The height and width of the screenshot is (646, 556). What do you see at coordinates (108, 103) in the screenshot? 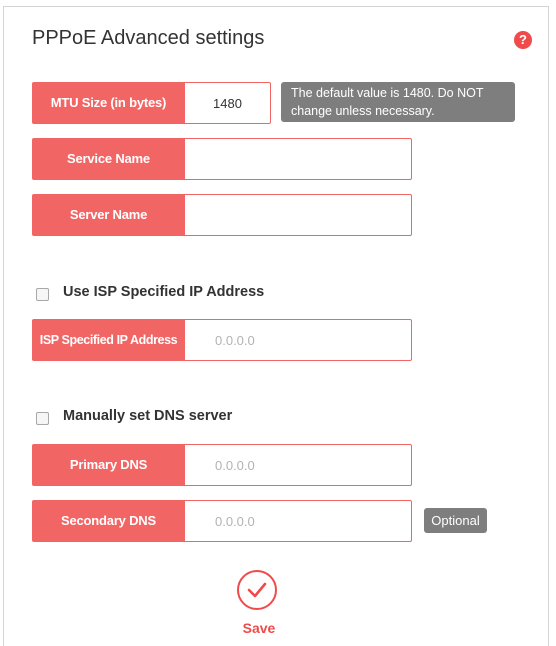
I see `mtu-label: MTU Size (in bytes)` at bounding box center [108, 103].